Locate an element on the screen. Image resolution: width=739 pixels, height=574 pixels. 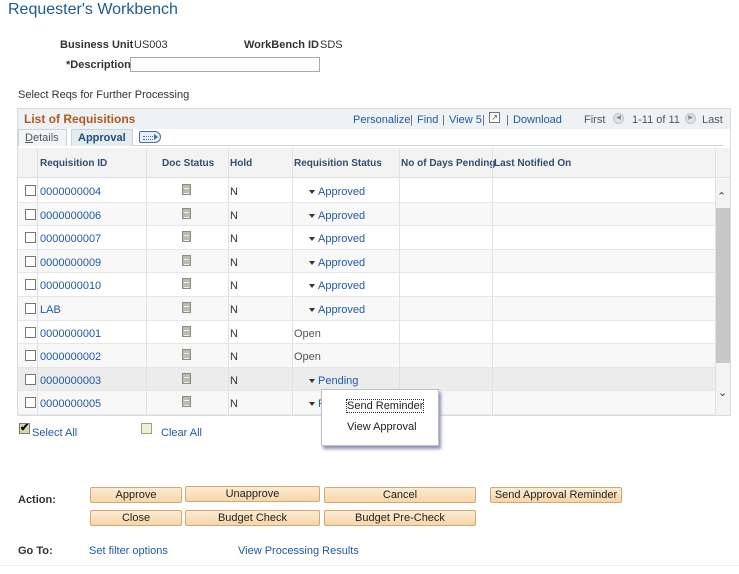
new-window-icon: ↗ is located at coordinates (494, 117).